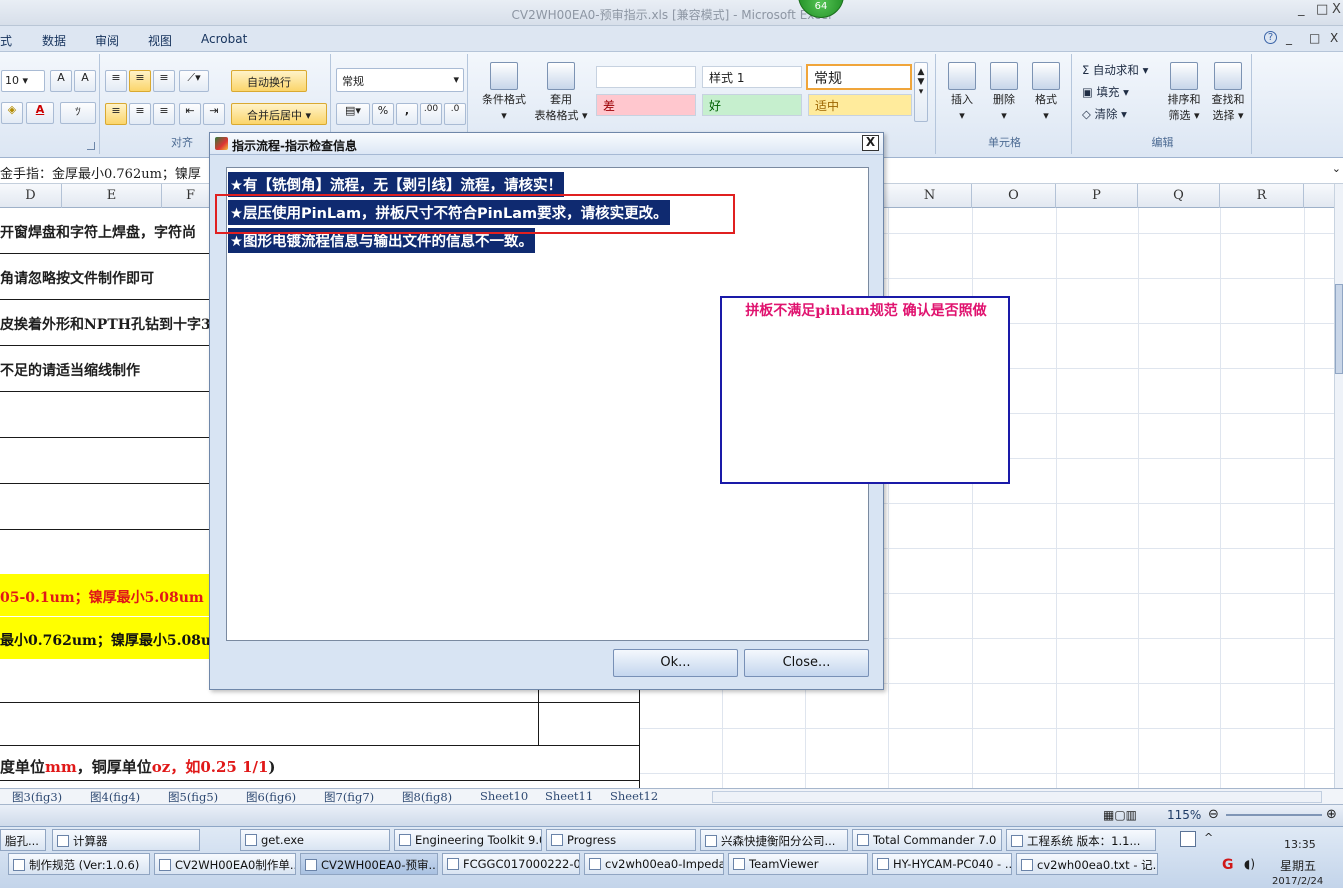 The width and height of the screenshot is (1343, 888). Describe the element at coordinates (752, 105) in the screenshot. I see `style-good: 好` at that location.